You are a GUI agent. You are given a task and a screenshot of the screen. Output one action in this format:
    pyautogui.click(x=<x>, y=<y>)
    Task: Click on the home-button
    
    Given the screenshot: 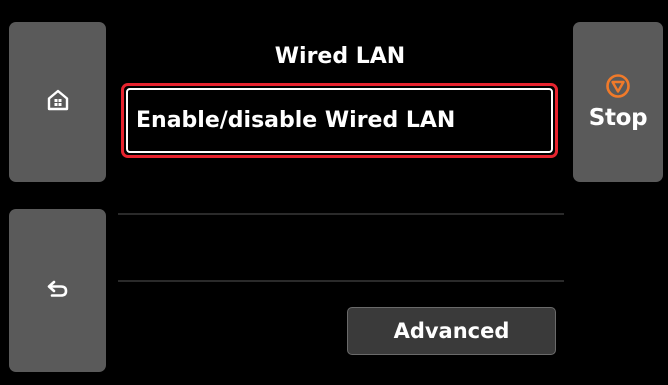 What is the action you would take?
    pyautogui.click(x=57, y=102)
    